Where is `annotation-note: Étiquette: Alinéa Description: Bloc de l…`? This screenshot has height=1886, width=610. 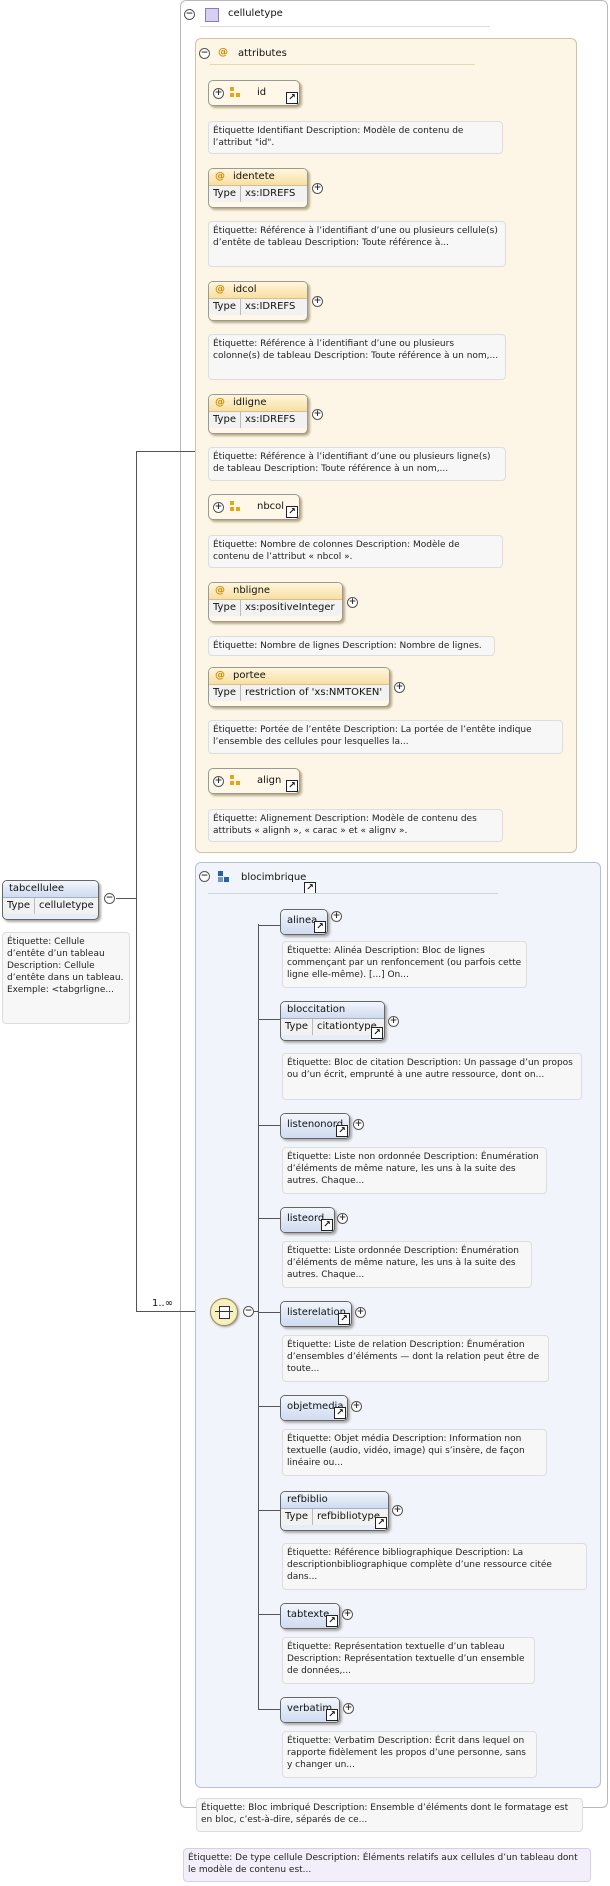
annotation-note: Étiquette: Alinéa Description: Bloc de l… is located at coordinates (404, 964).